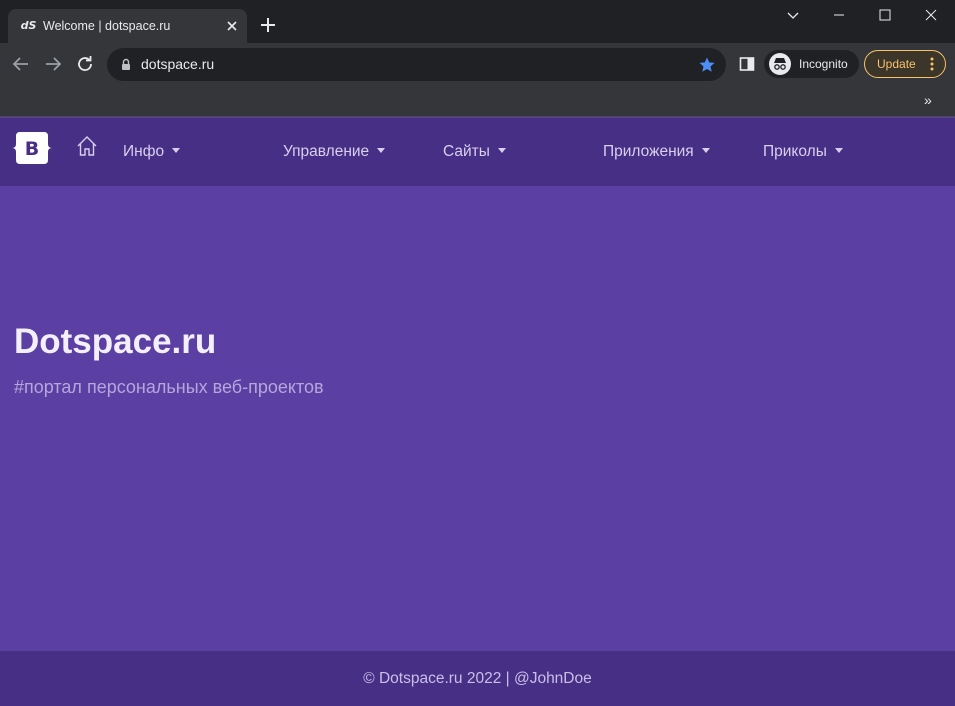  I want to click on bookmarks-overflow-icon: », so click(928, 100).